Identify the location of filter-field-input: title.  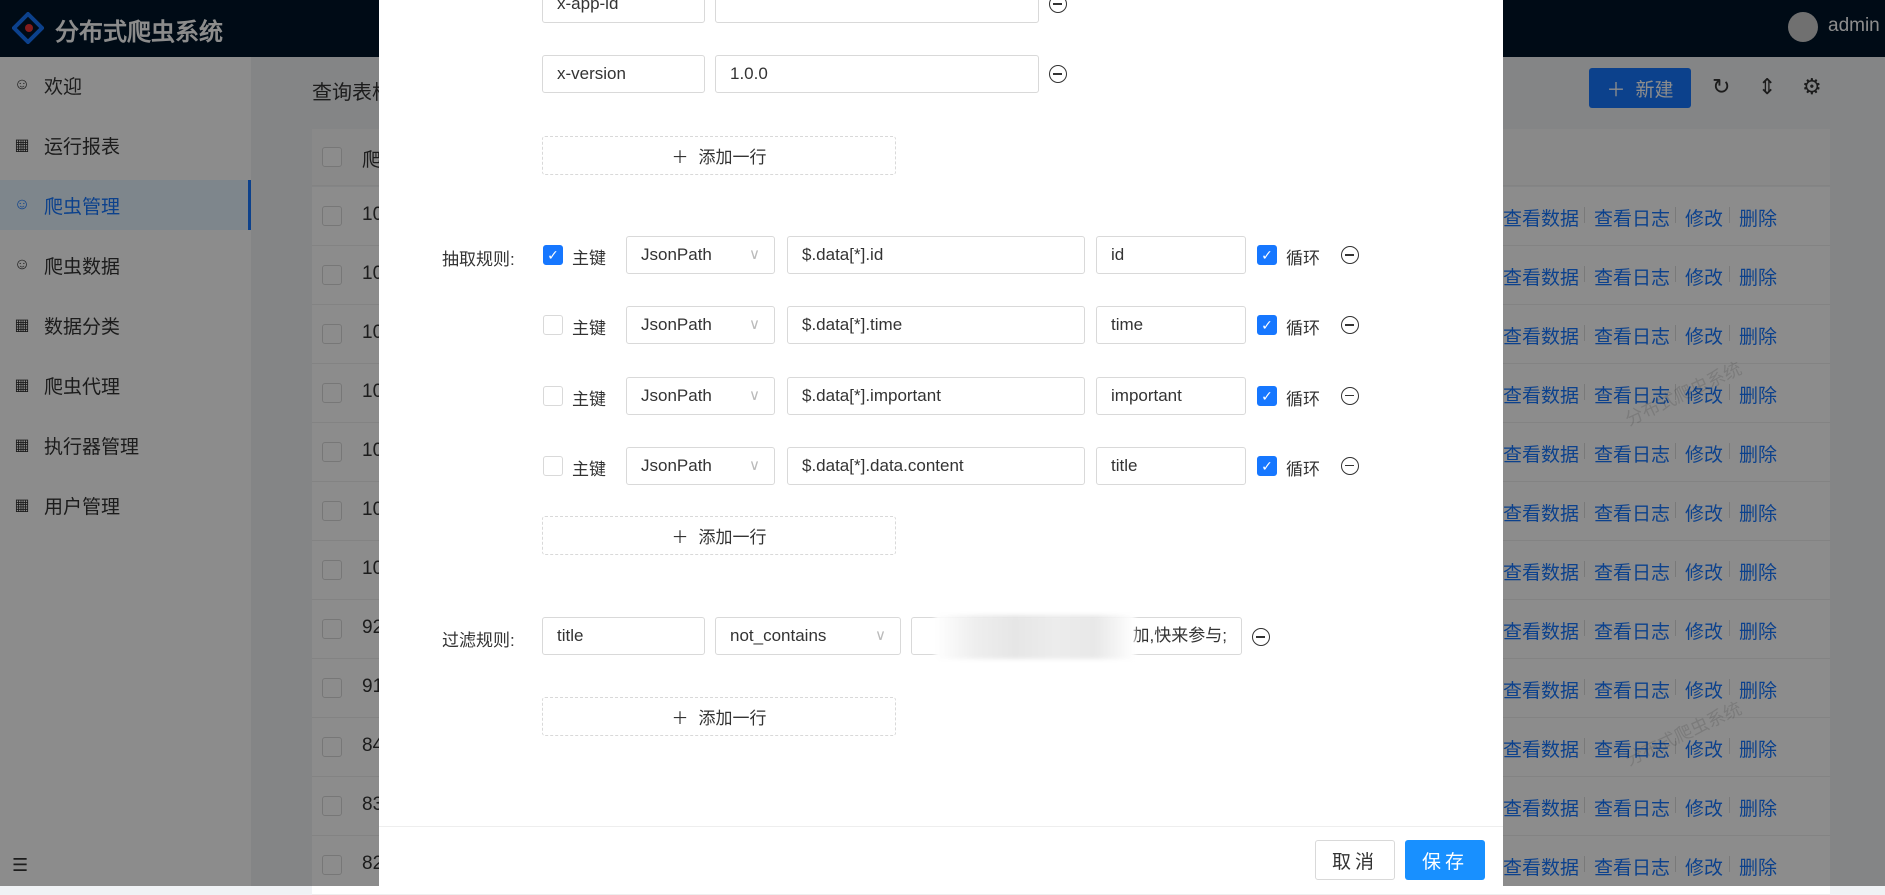
(623, 636).